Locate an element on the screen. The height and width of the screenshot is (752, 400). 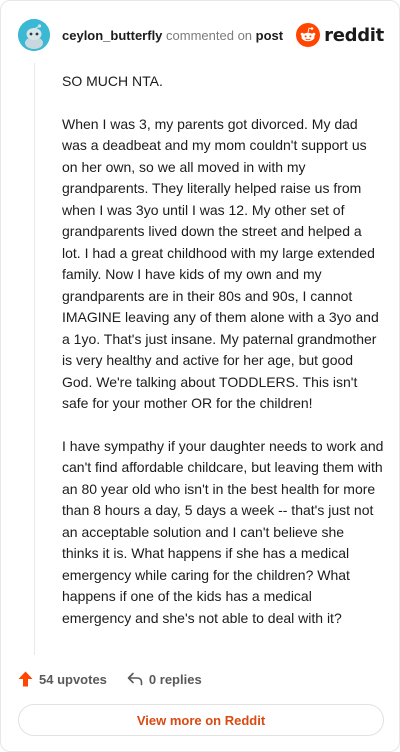
avatar is located at coordinates (34, 35).